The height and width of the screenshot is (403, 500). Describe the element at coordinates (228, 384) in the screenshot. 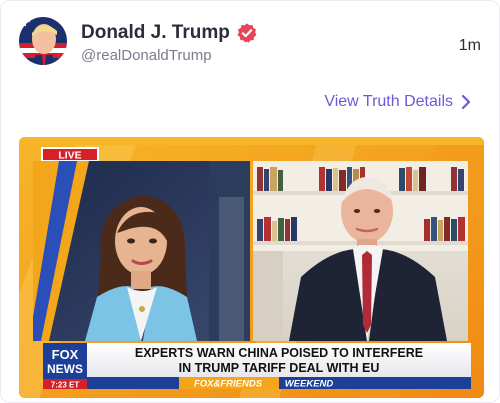

I see `show-name: FOX&FRIENDS` at that location.